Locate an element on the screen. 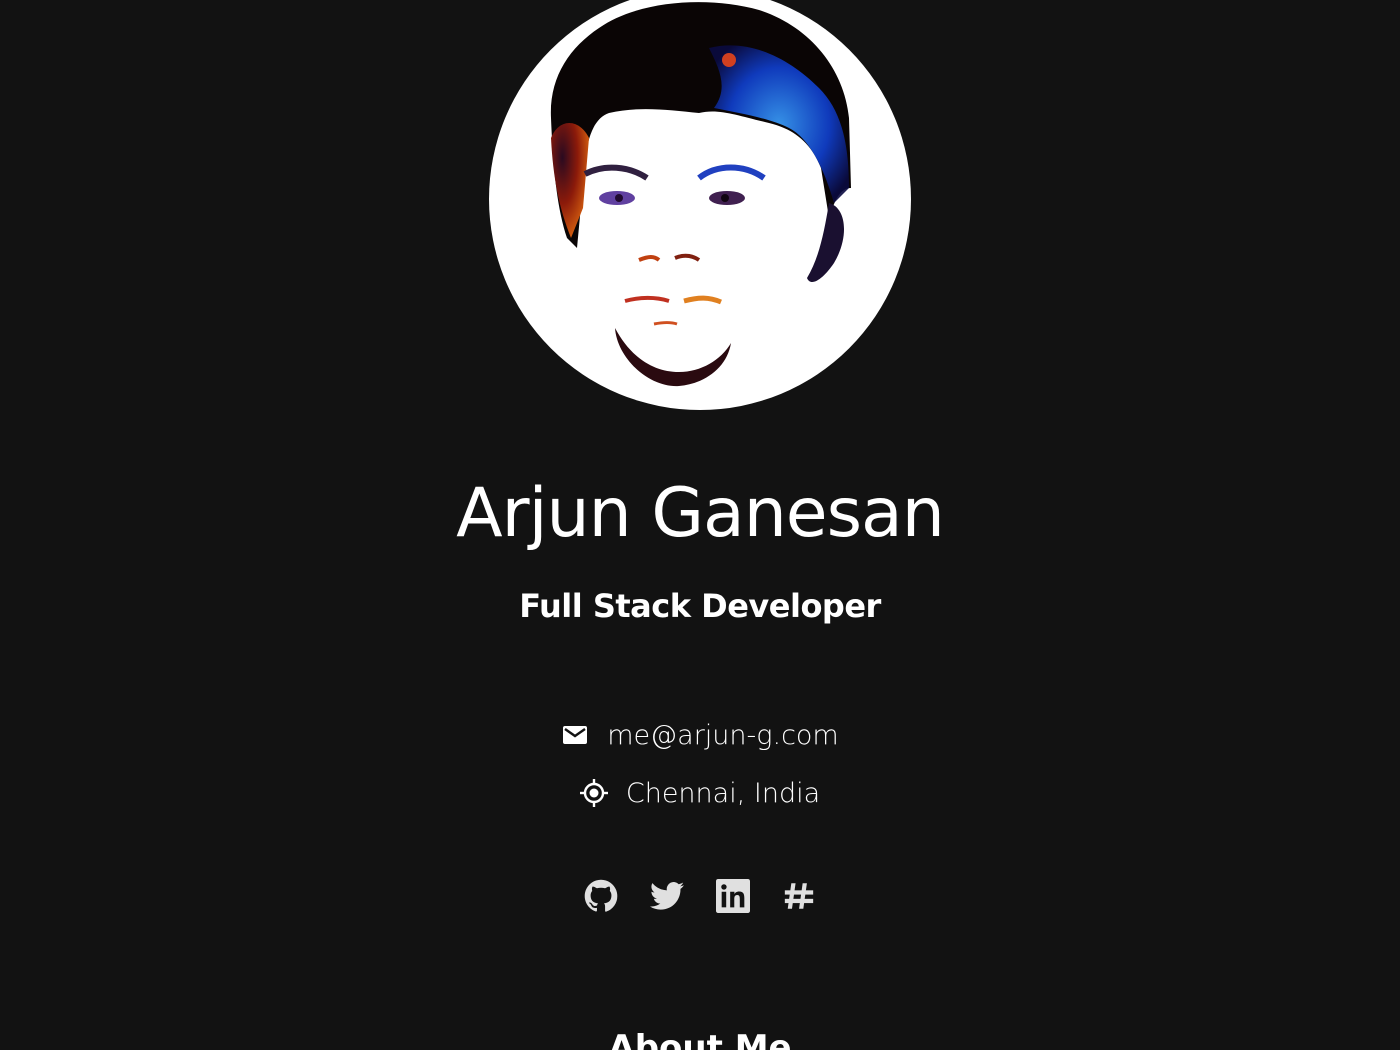 Image resolution: width=1400 pixels, height=1050 pixels. profile-name: Arjun Ganesan is located at coordinates (700, 513).